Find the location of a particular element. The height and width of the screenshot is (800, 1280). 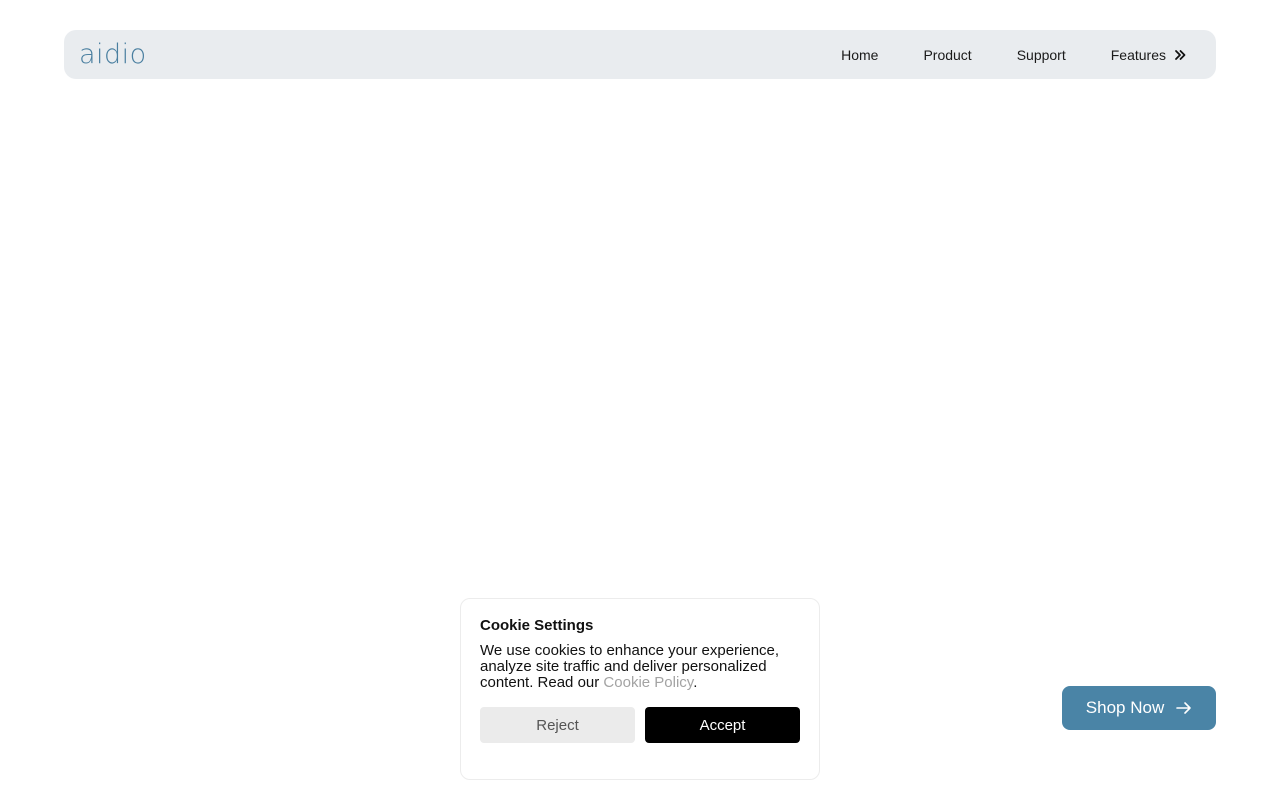

nav-link-label: Features is located at coordinates (1138, 54).